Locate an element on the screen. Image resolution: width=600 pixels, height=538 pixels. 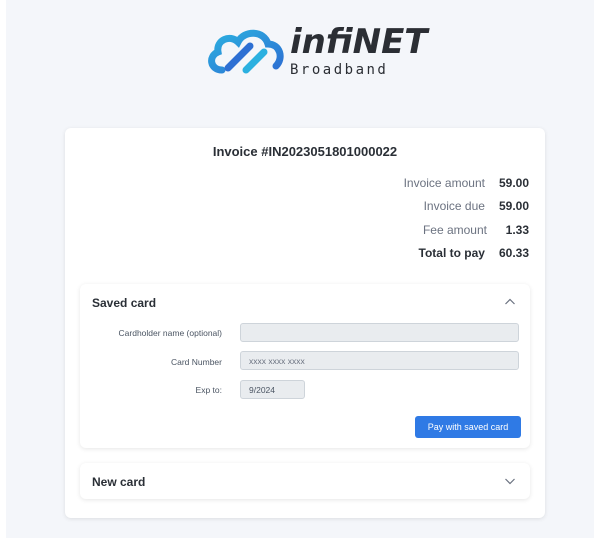
brand-name: infiNET is located at coordinates (359, 42).